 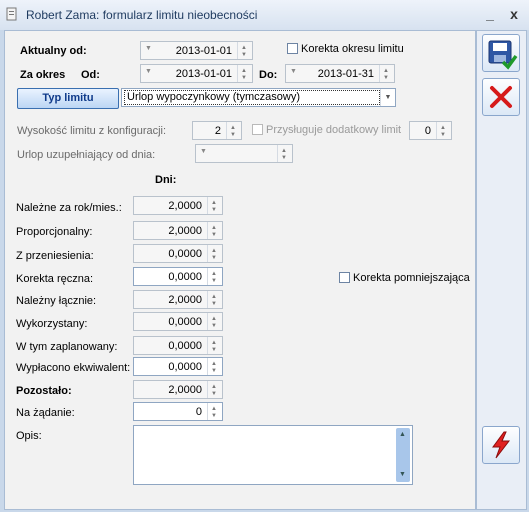 I want to click on przysluguje-checkbox, so click(x=257, y=129).